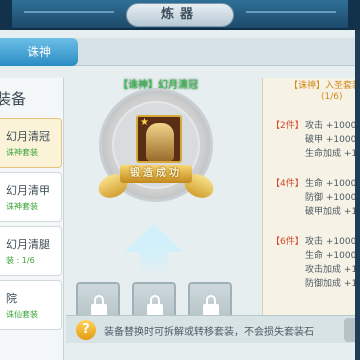 The height and width of the screenshot is (360, 360). I want to click on tier-attr: 生命加成 +100, so click(332, 154).